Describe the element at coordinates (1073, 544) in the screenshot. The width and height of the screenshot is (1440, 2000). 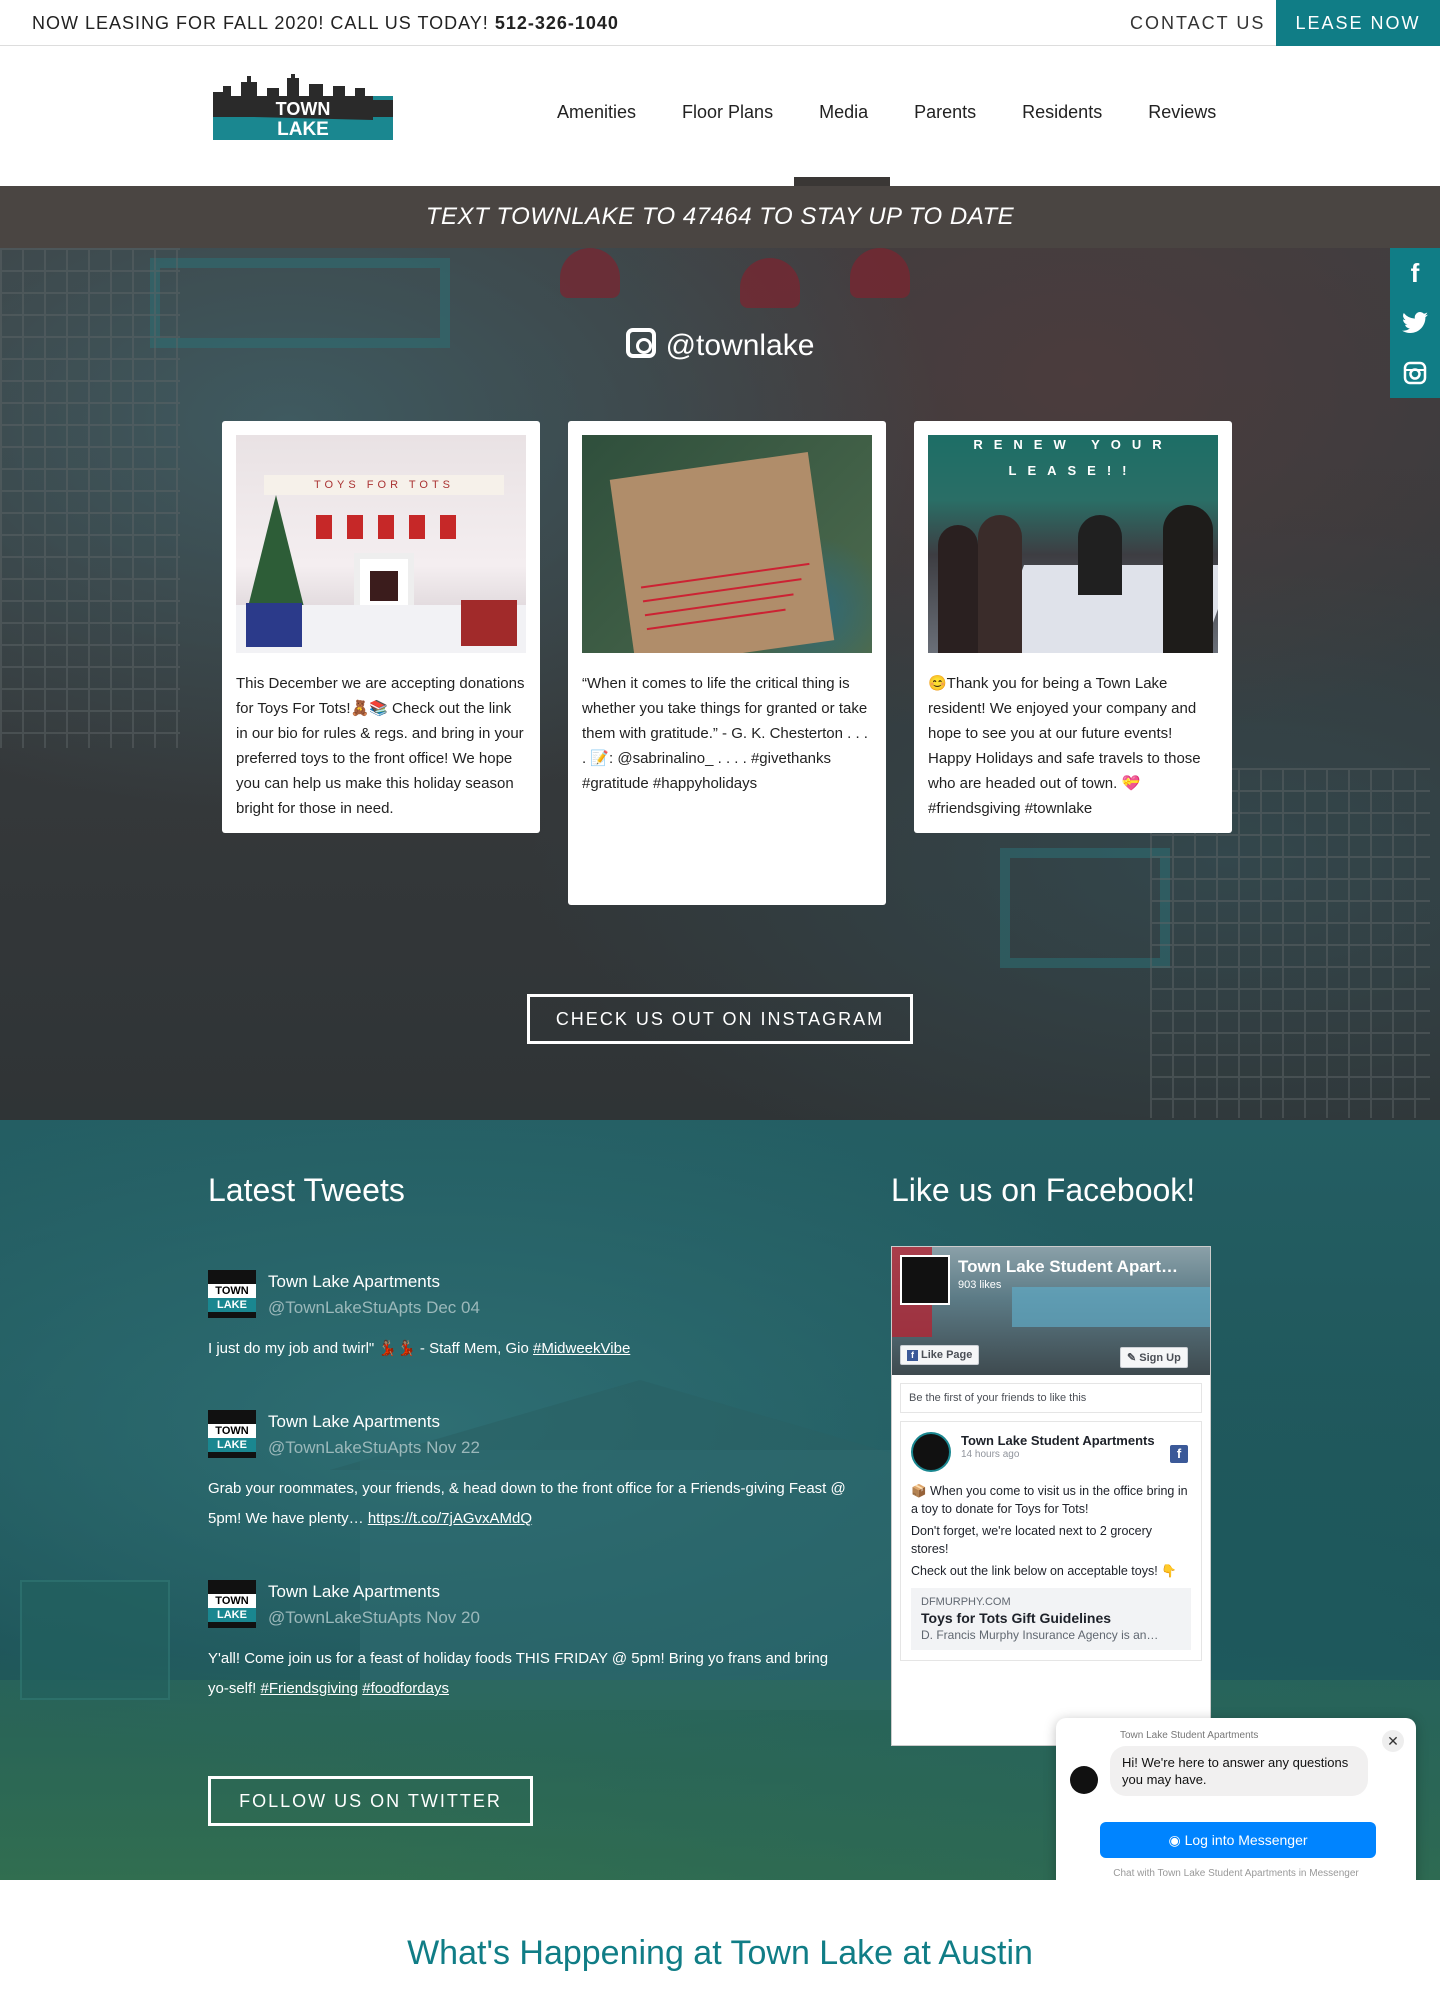
I see `instagram-post-photo: RENEW YOUR LEASE!!` at that location.